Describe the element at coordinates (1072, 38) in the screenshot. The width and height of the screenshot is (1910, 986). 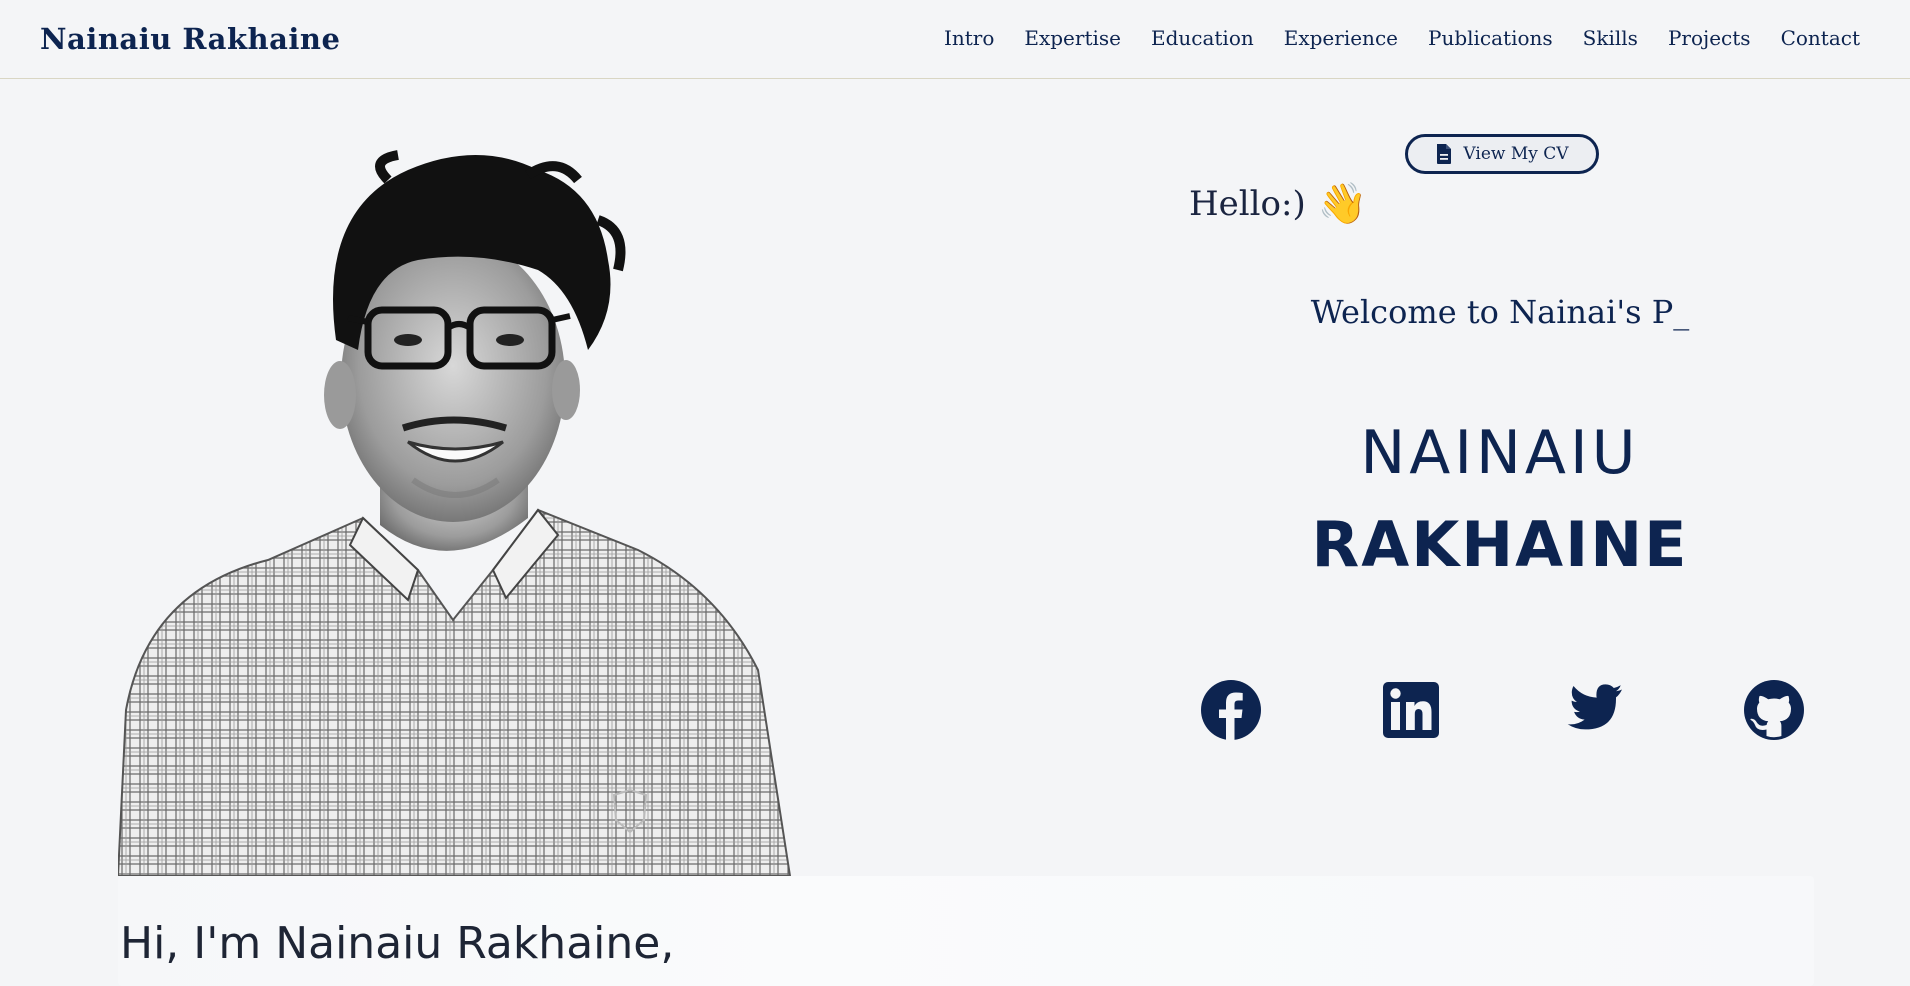
I see `nav-link-expertise: Expertise` at that location.